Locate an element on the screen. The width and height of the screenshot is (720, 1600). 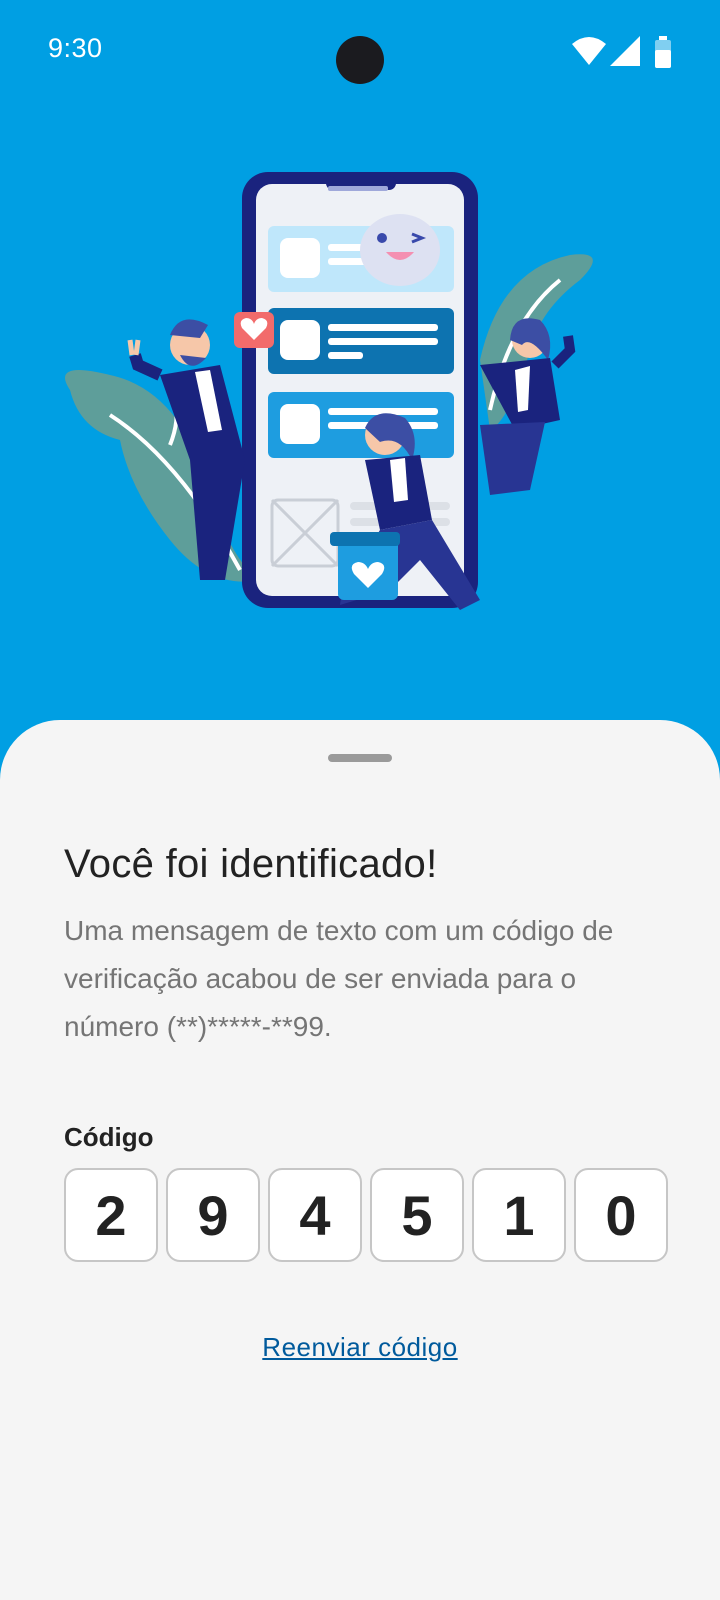
code-digit-box: 5 is located at coordinates (417, 1215).